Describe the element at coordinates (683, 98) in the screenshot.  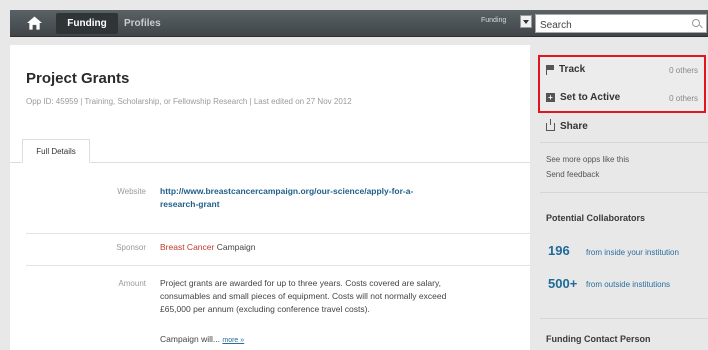
I see `set-active-count: 0 others` at that location.